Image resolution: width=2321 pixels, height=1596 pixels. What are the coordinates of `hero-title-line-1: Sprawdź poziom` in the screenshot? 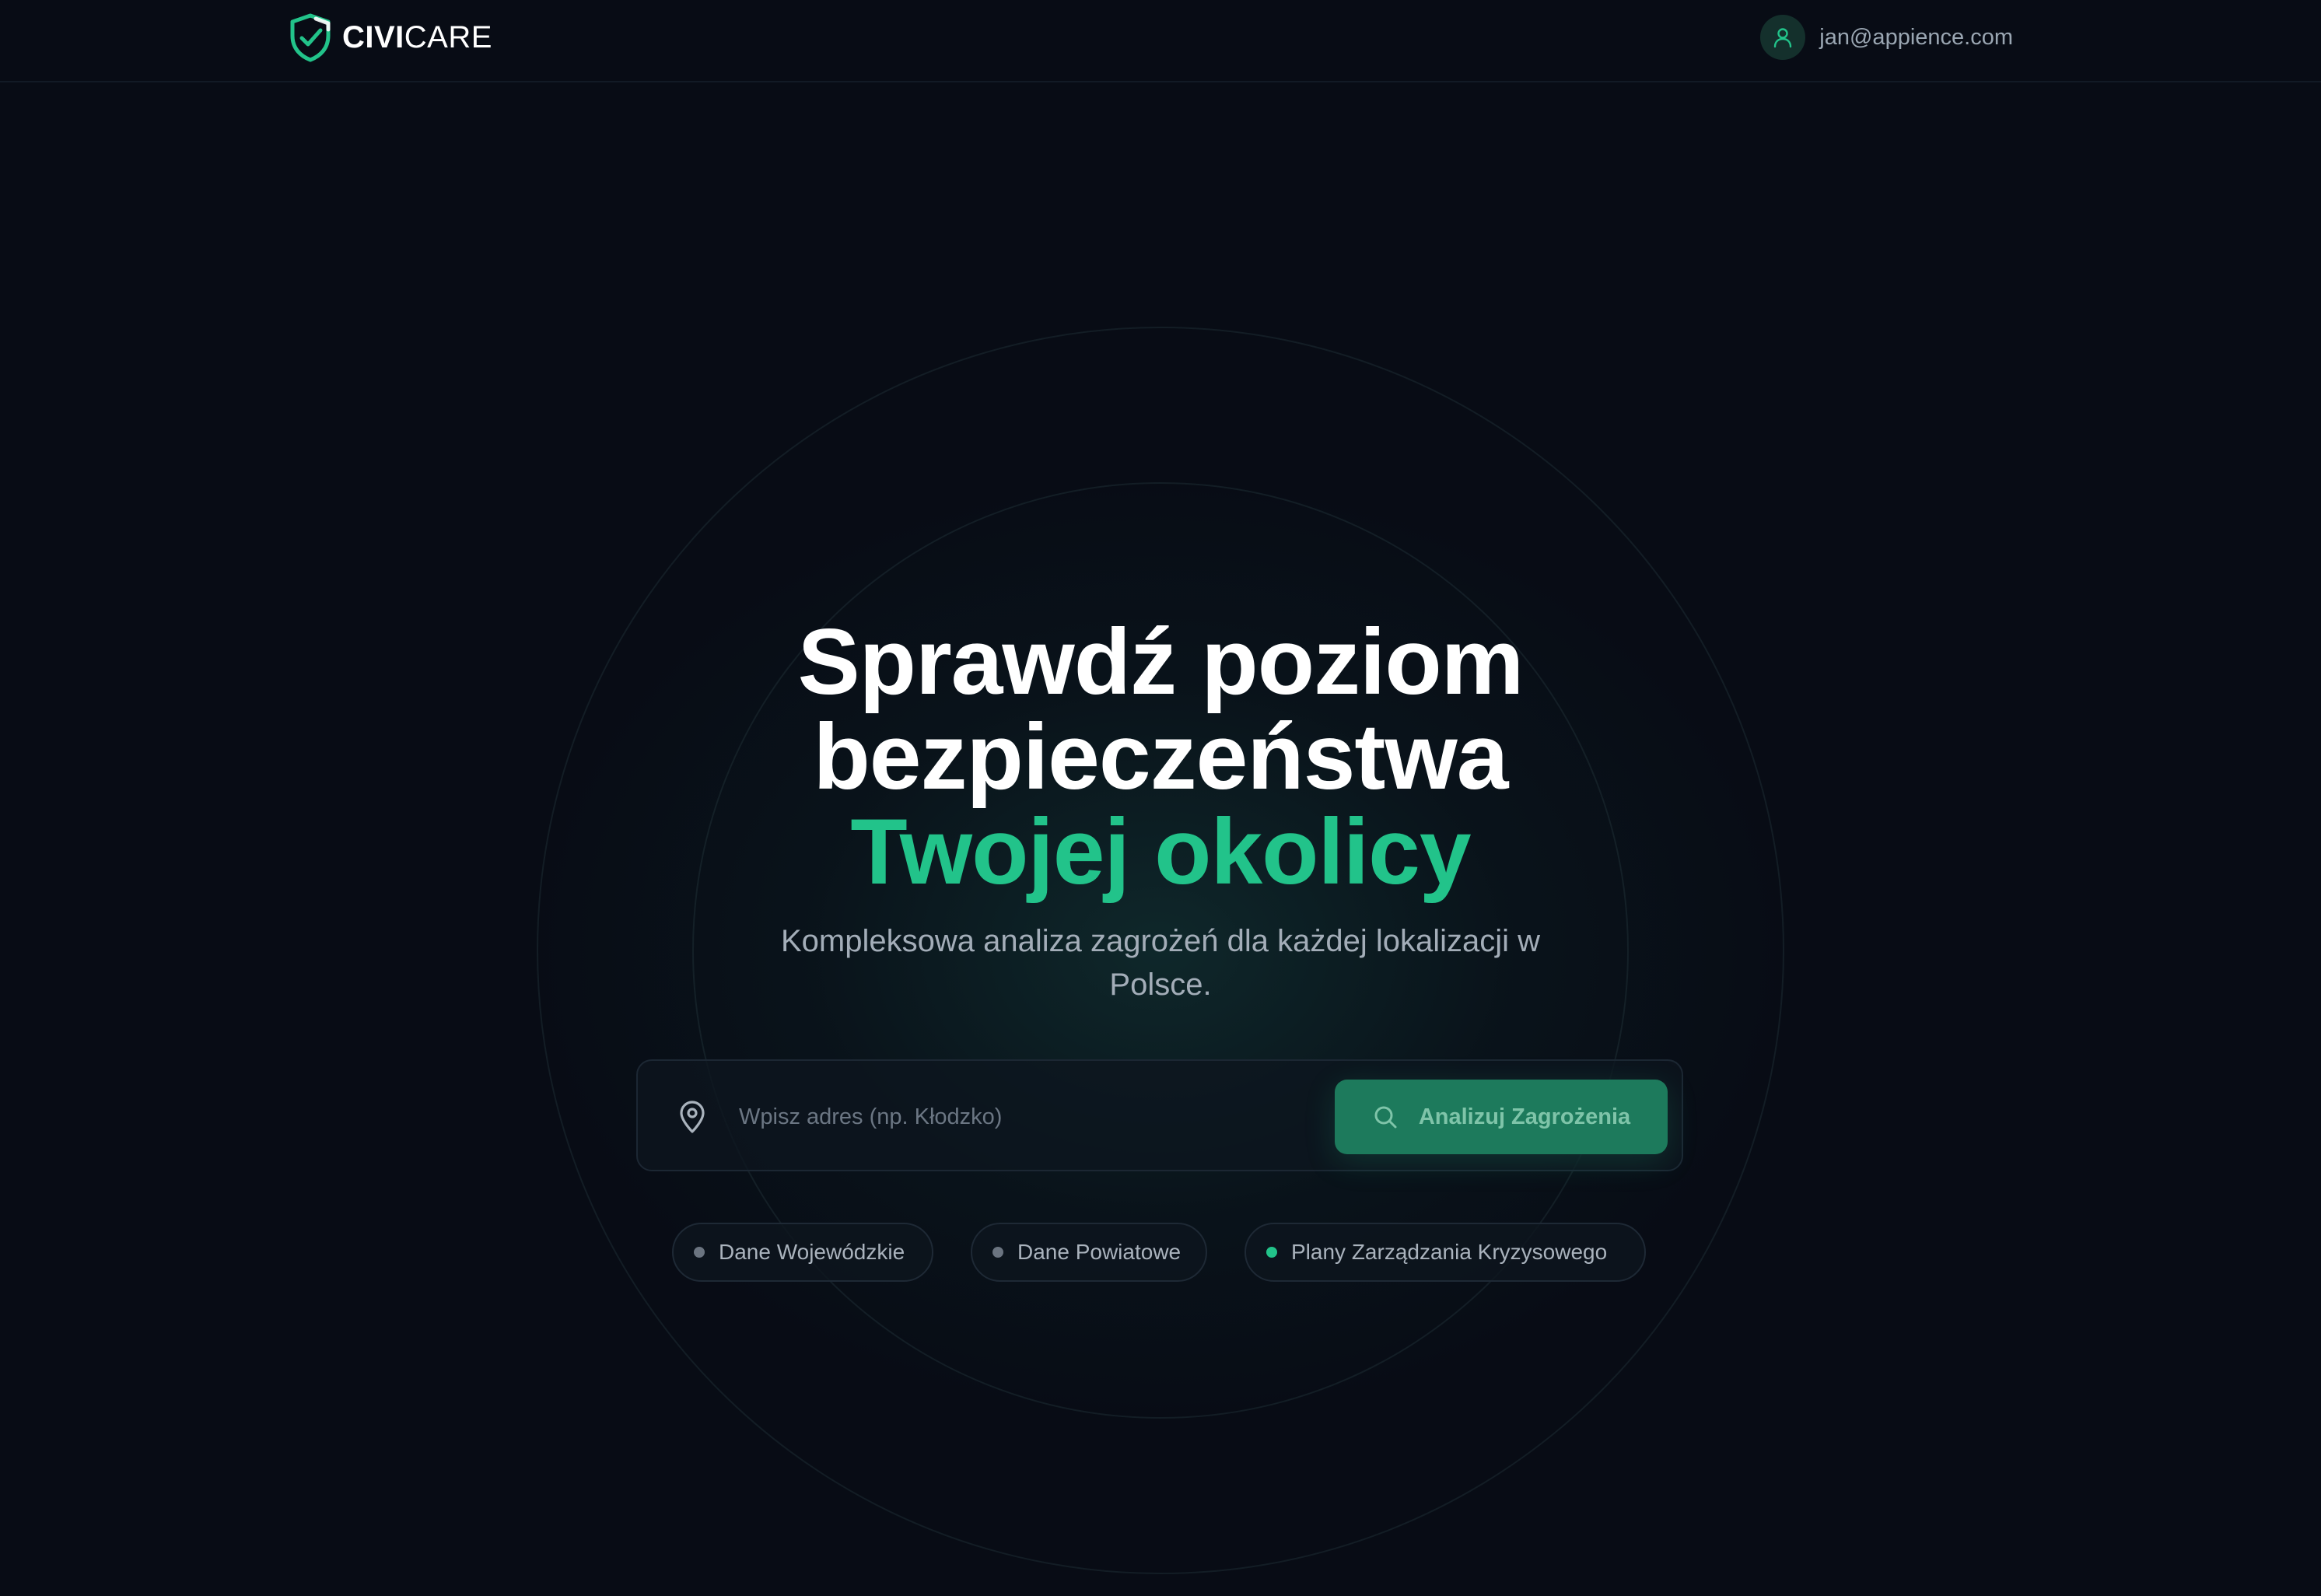 It's located at (1161, 662).